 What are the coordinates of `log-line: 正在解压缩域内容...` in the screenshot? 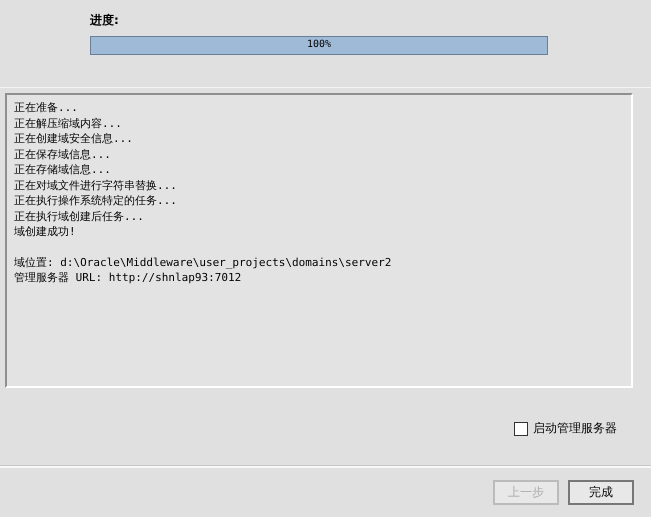 It's located at (68, 123).